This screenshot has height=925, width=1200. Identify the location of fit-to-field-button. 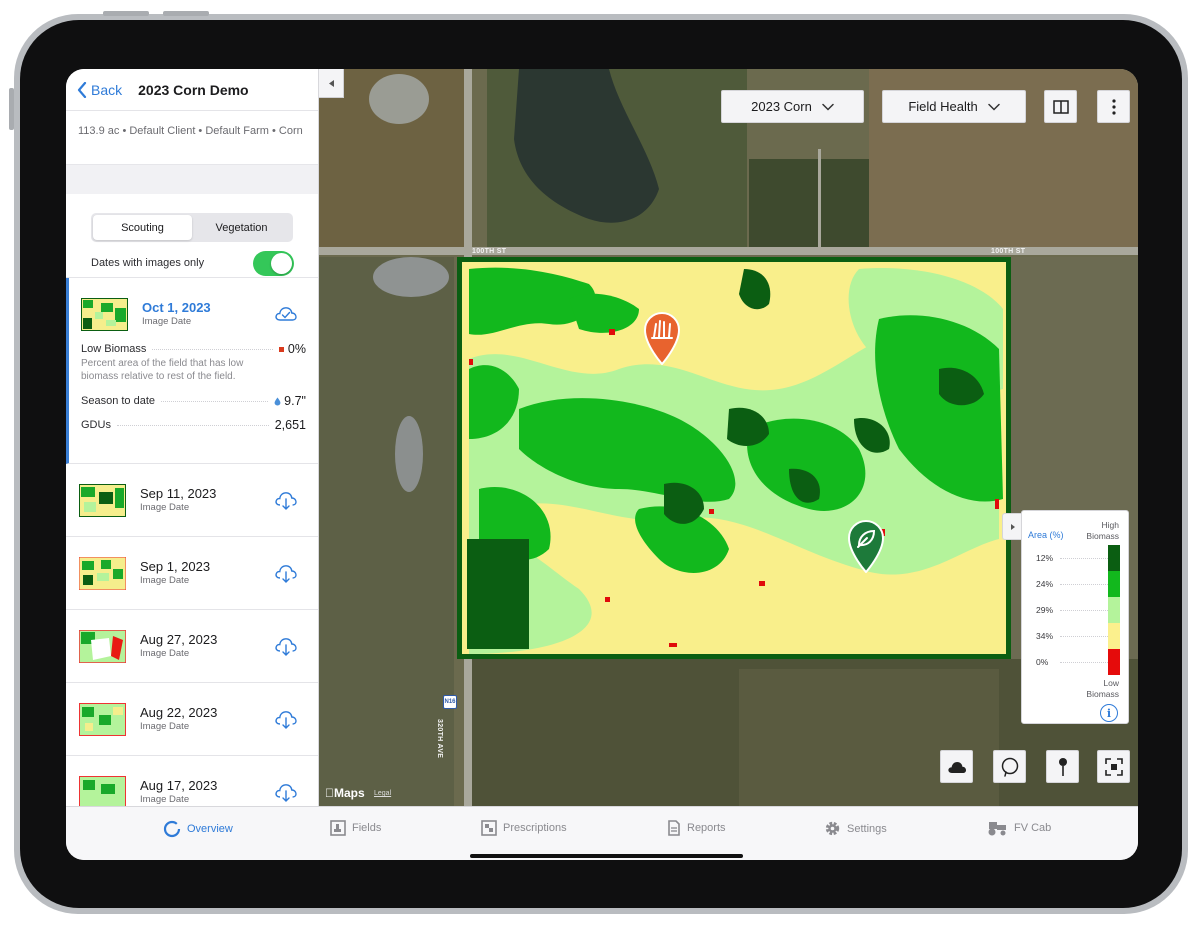
(1113, 766).